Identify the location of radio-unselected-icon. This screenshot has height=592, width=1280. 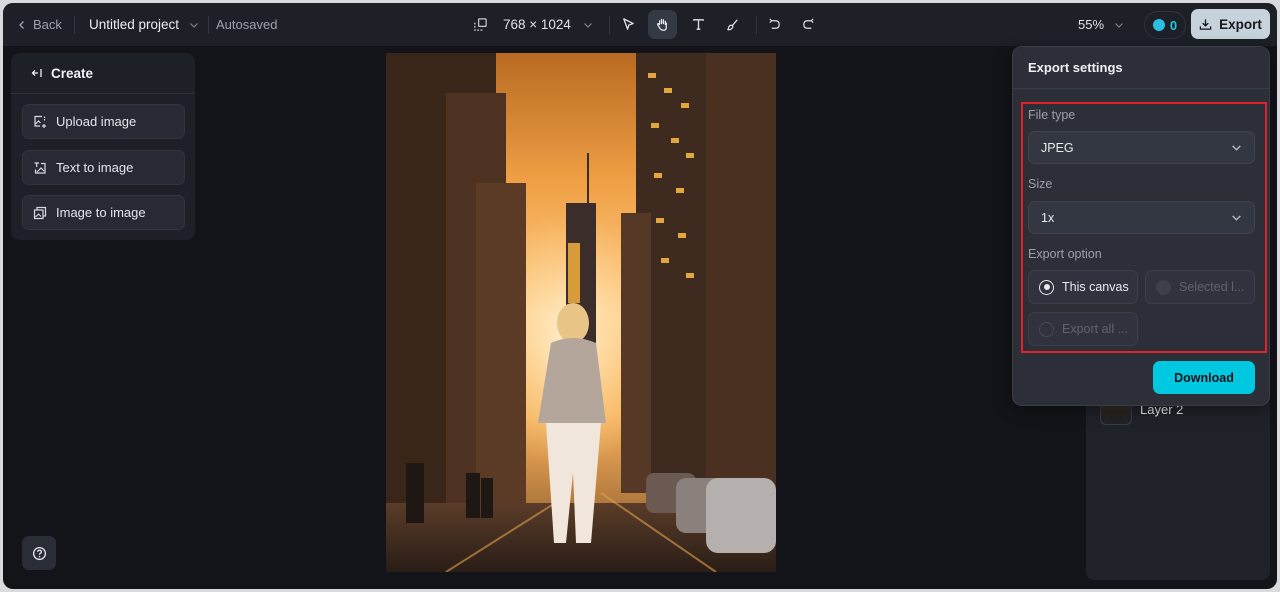
(1046, 329).